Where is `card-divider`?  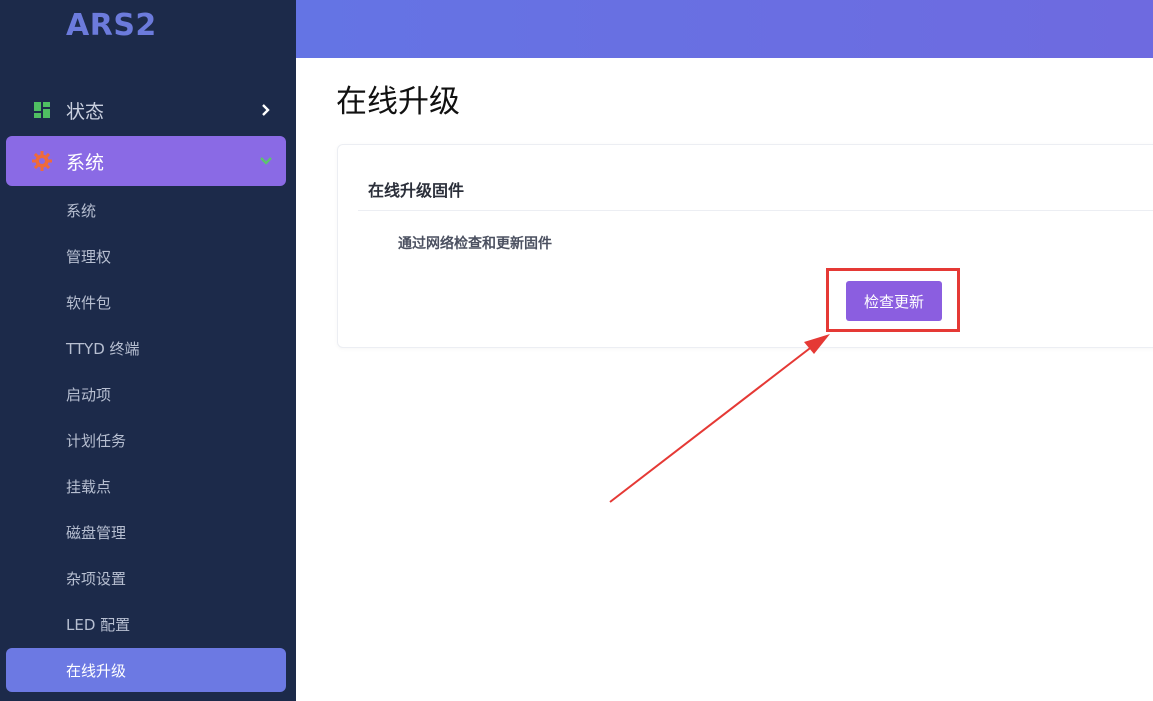
card-divider is located at coordinates (755, 210).